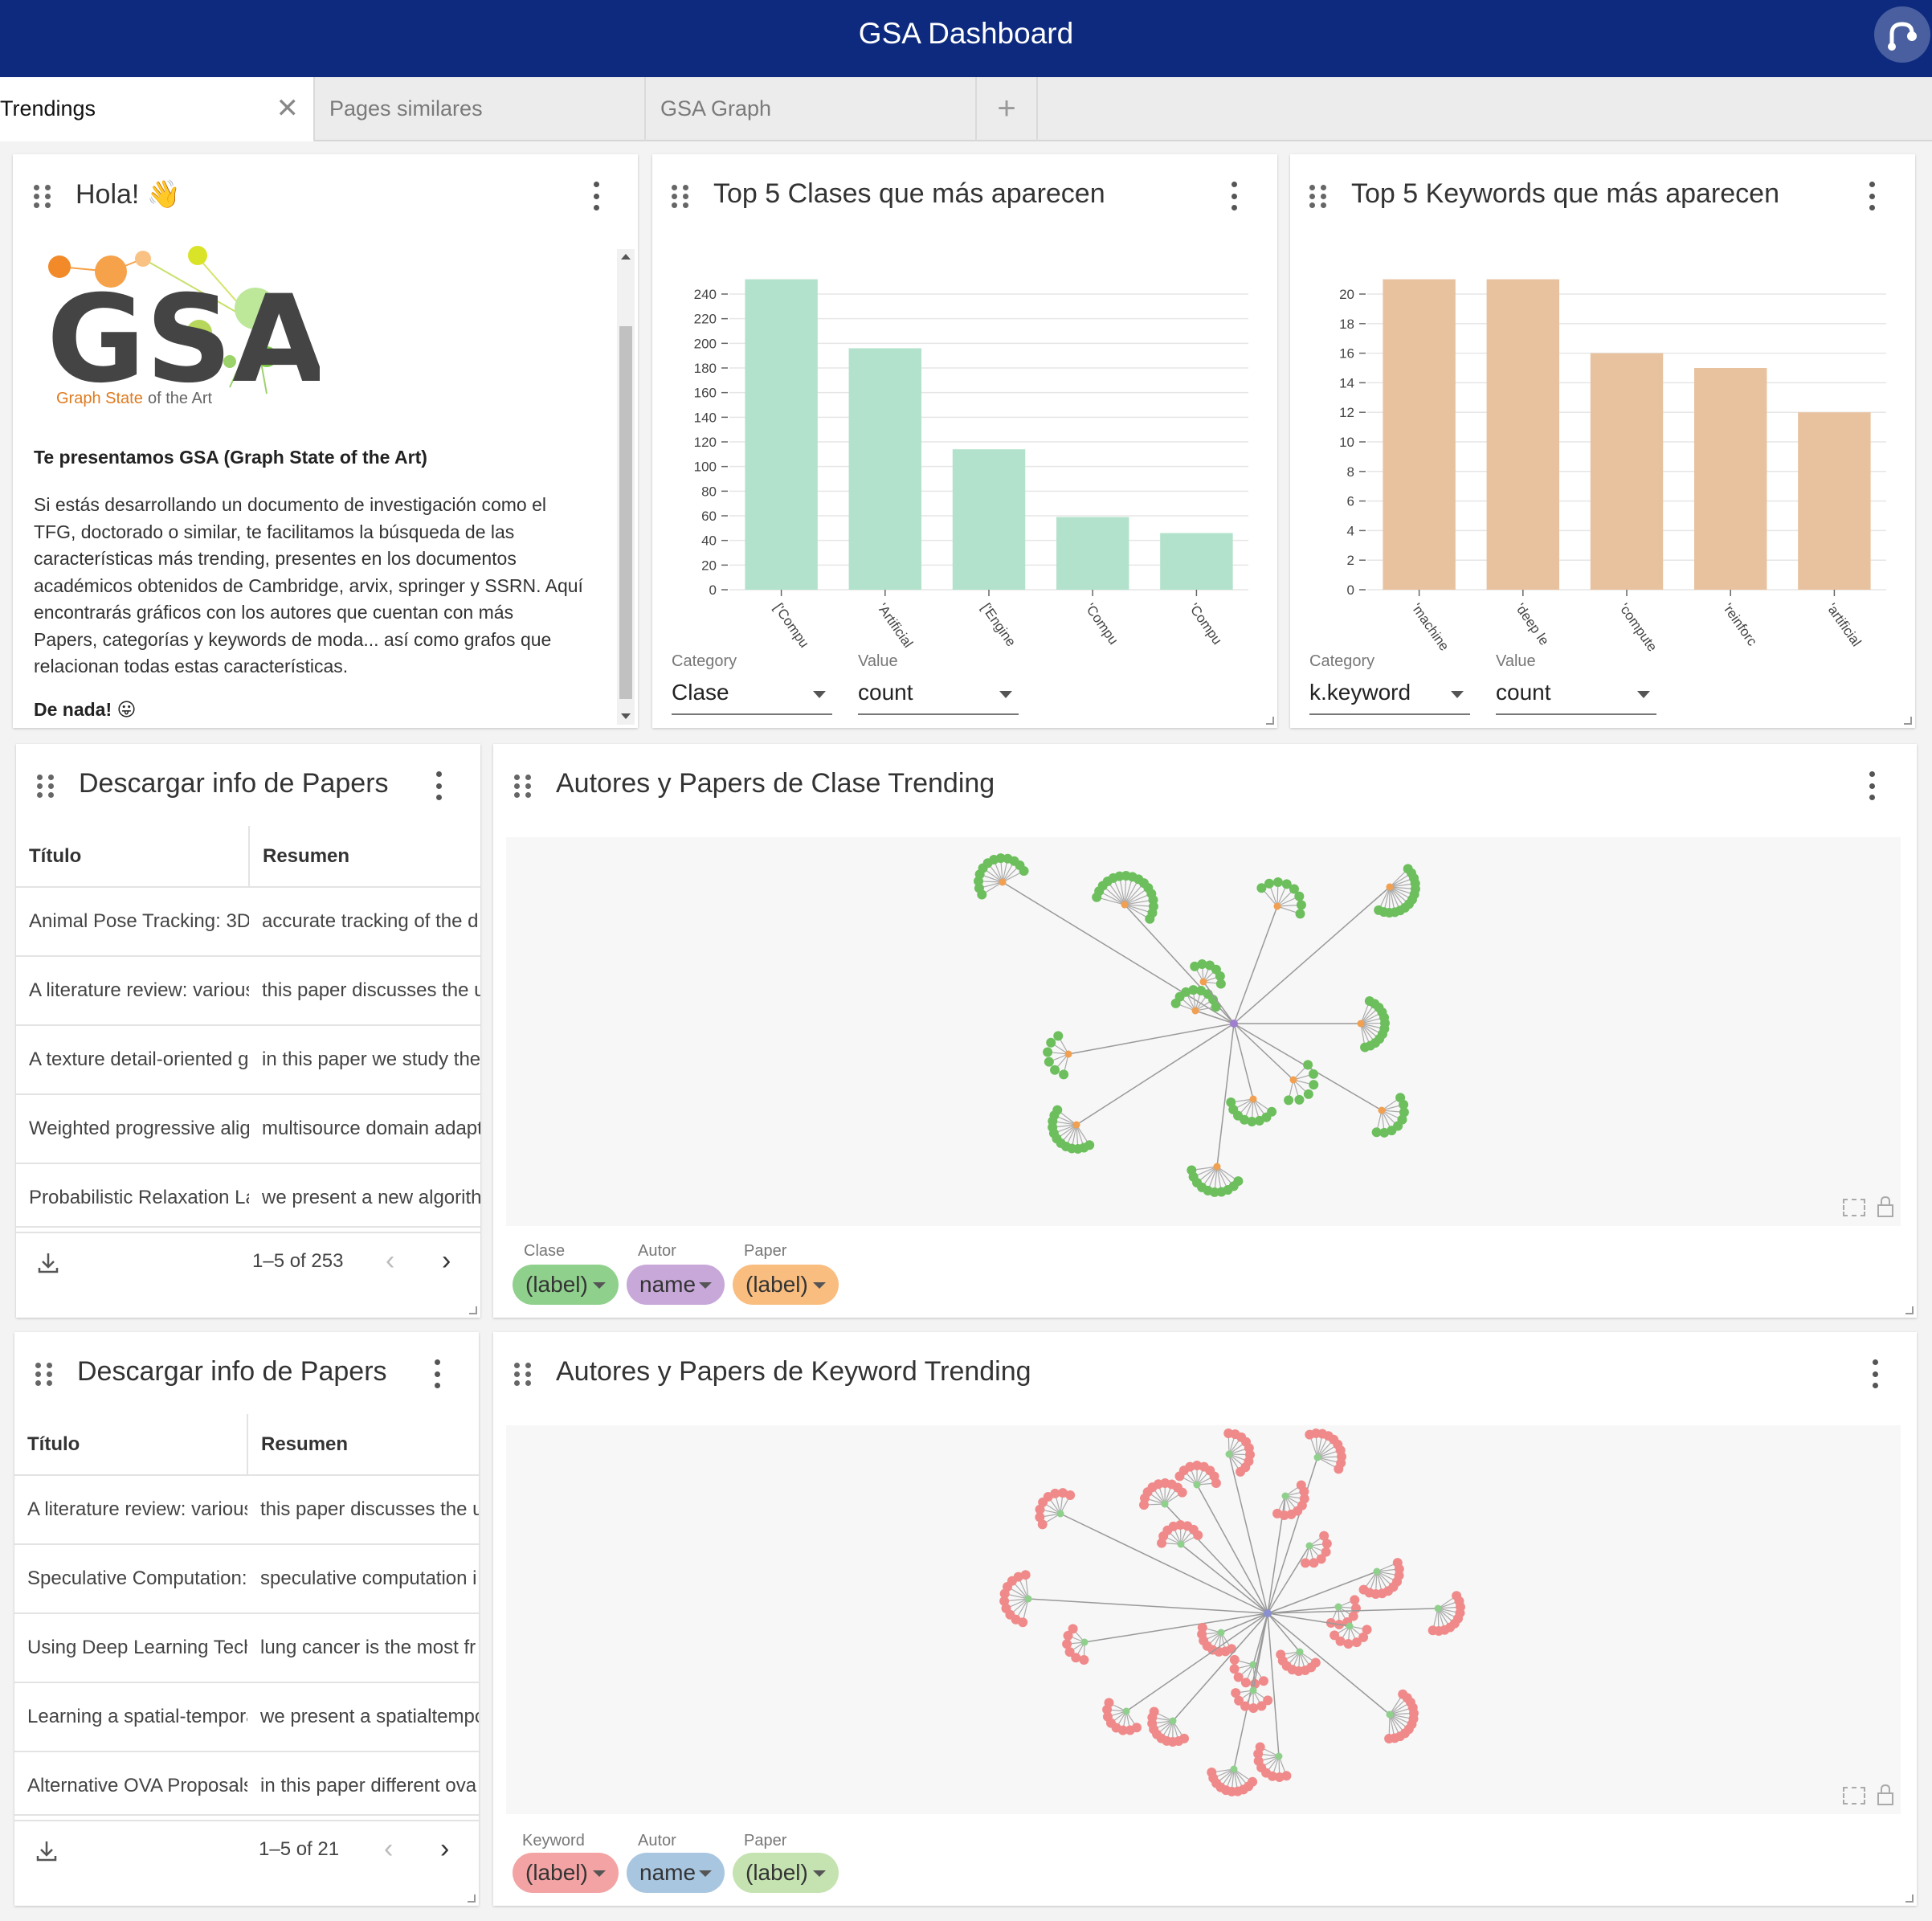  I want to click on fit-view-icon, so click(1854, 1208).